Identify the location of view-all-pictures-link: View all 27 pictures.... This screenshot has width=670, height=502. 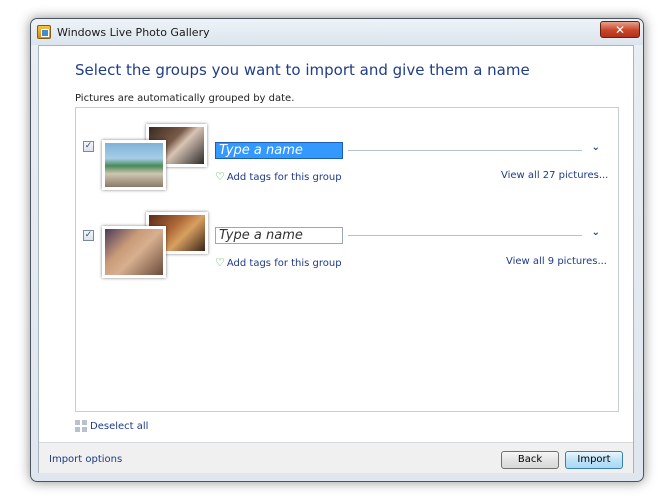
(554, 175).